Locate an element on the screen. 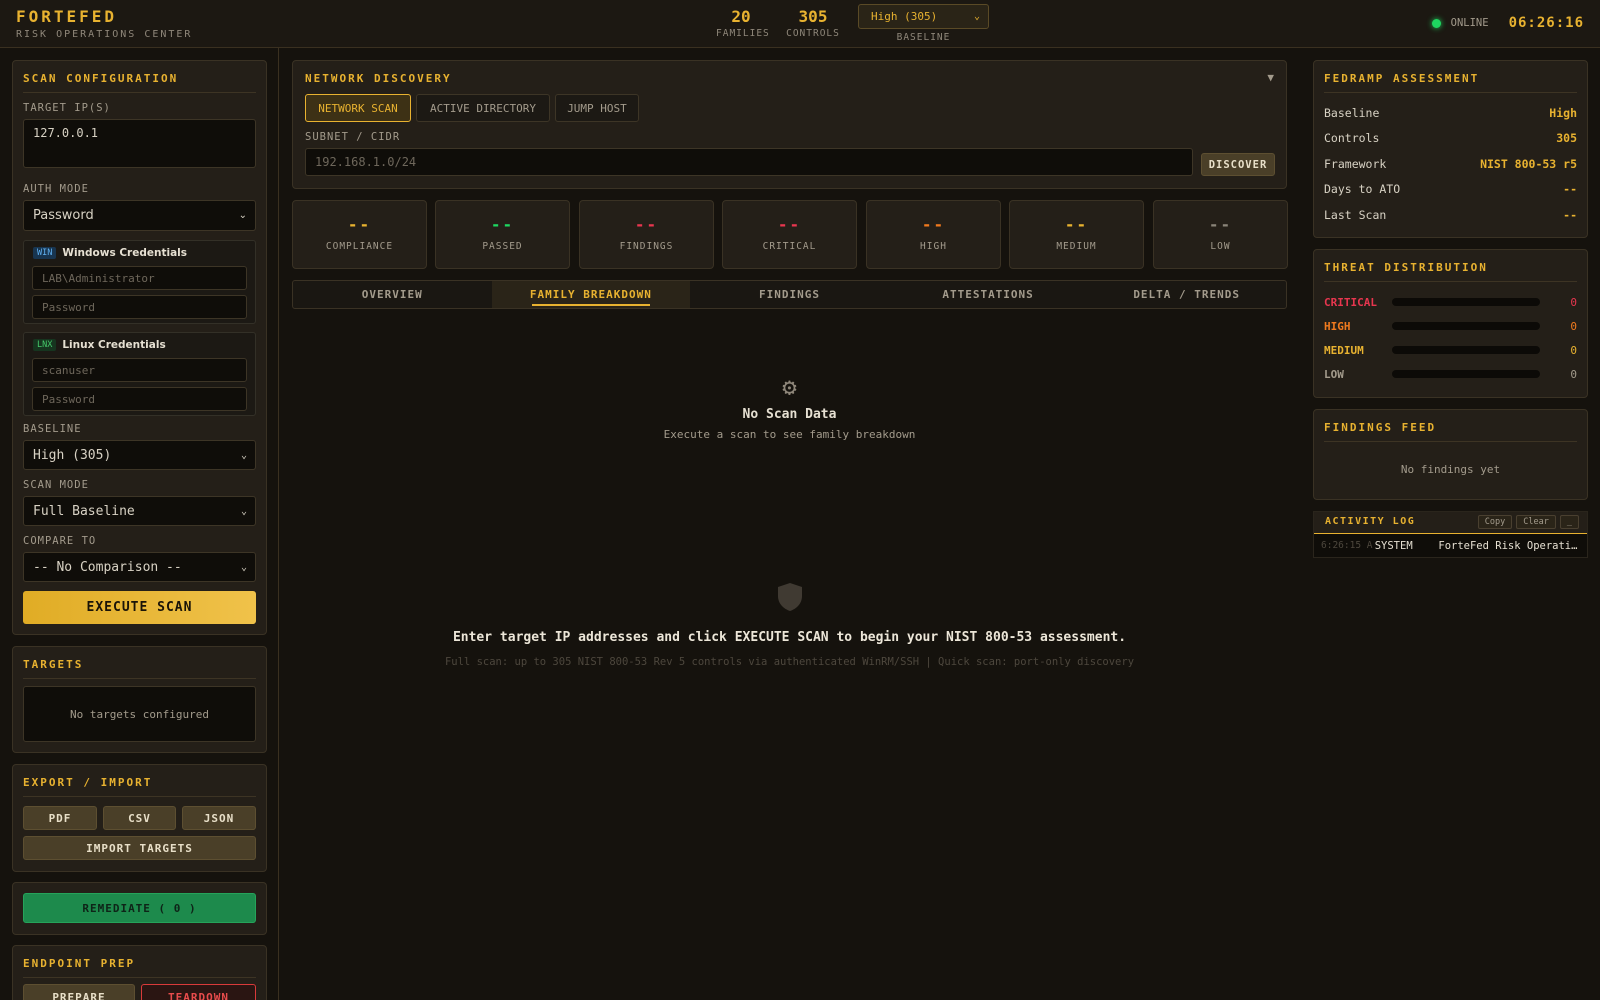  fedramp-value: -- is located at coordinates (1570, 189).